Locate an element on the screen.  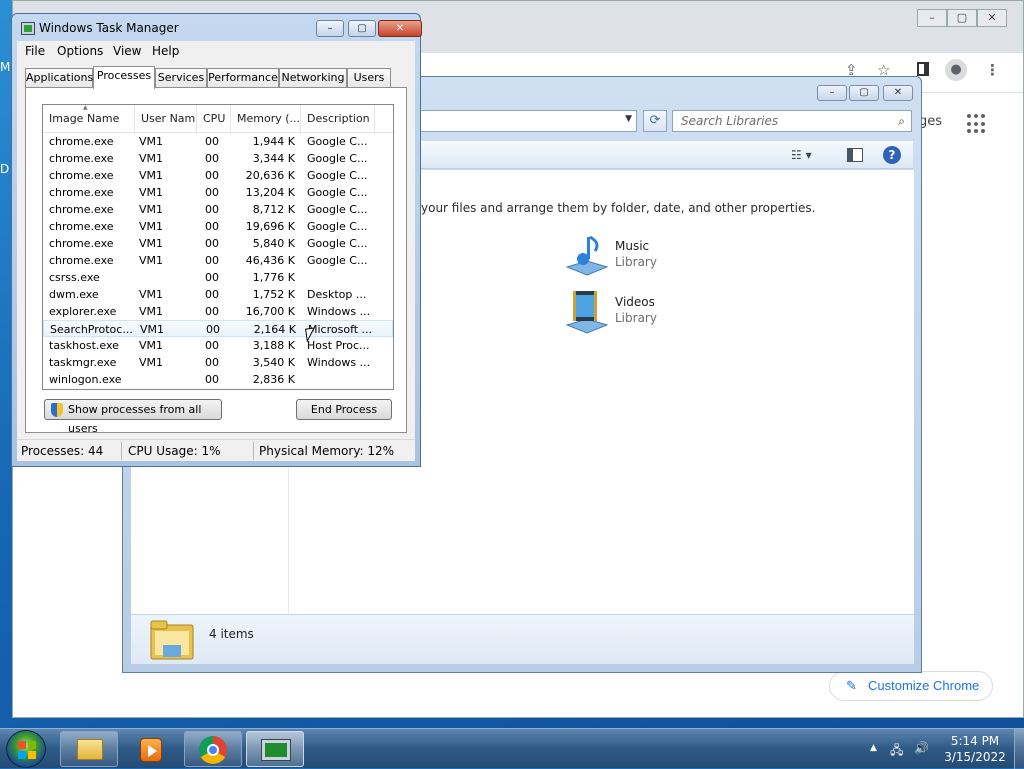
column-description: Description is located at coordinates (338, 119).